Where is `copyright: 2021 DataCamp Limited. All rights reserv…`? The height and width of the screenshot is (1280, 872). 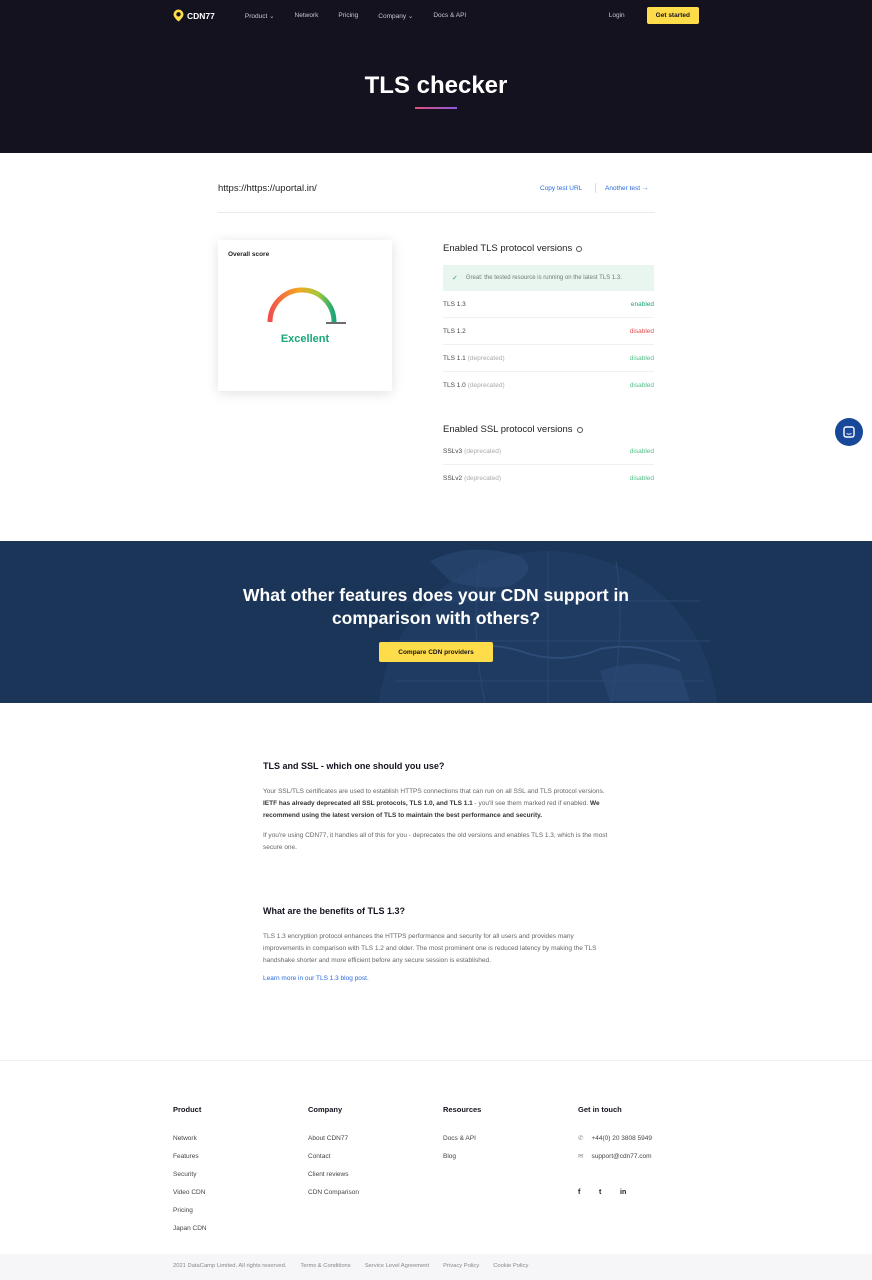
copyright: 2021 DataCamp Limited. All rights reserv… is located at coordinates (230, 1266).